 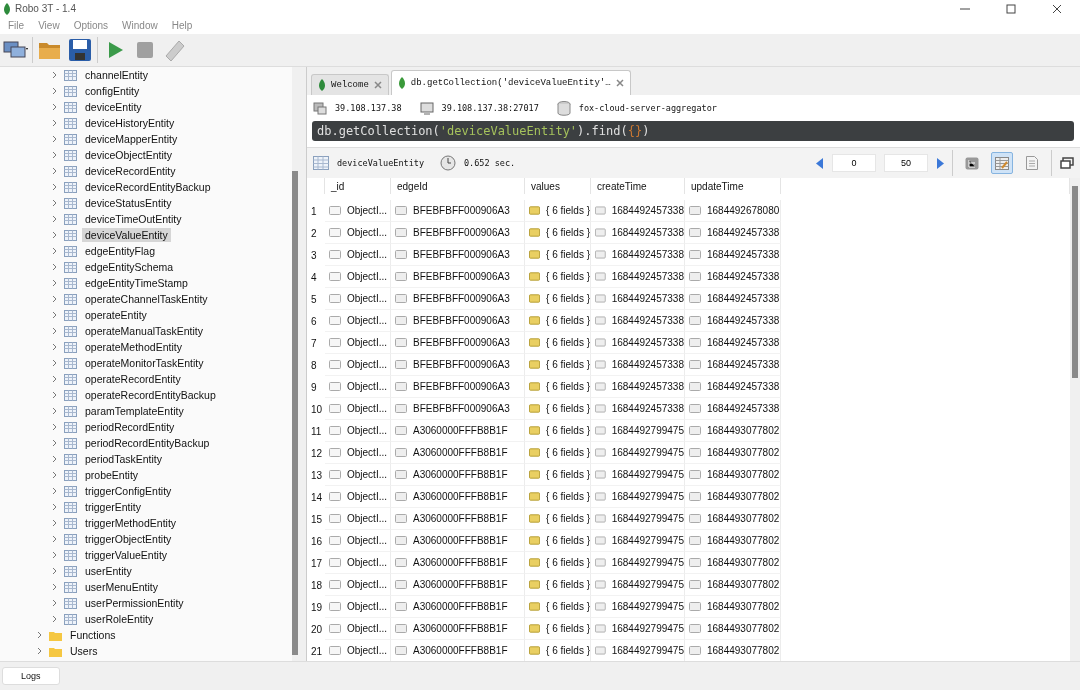 I want to click on tree-item: operateRecordEntityBackup, so click(x=150, y=395).